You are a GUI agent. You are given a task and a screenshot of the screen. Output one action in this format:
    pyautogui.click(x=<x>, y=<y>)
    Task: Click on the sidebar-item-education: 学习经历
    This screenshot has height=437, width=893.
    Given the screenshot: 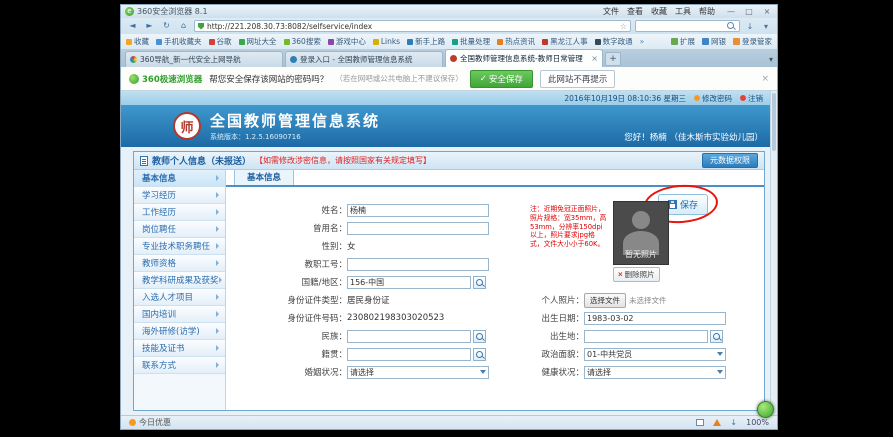 What is the action you would take?
    pyautogui.click(x=179, y=195)
    